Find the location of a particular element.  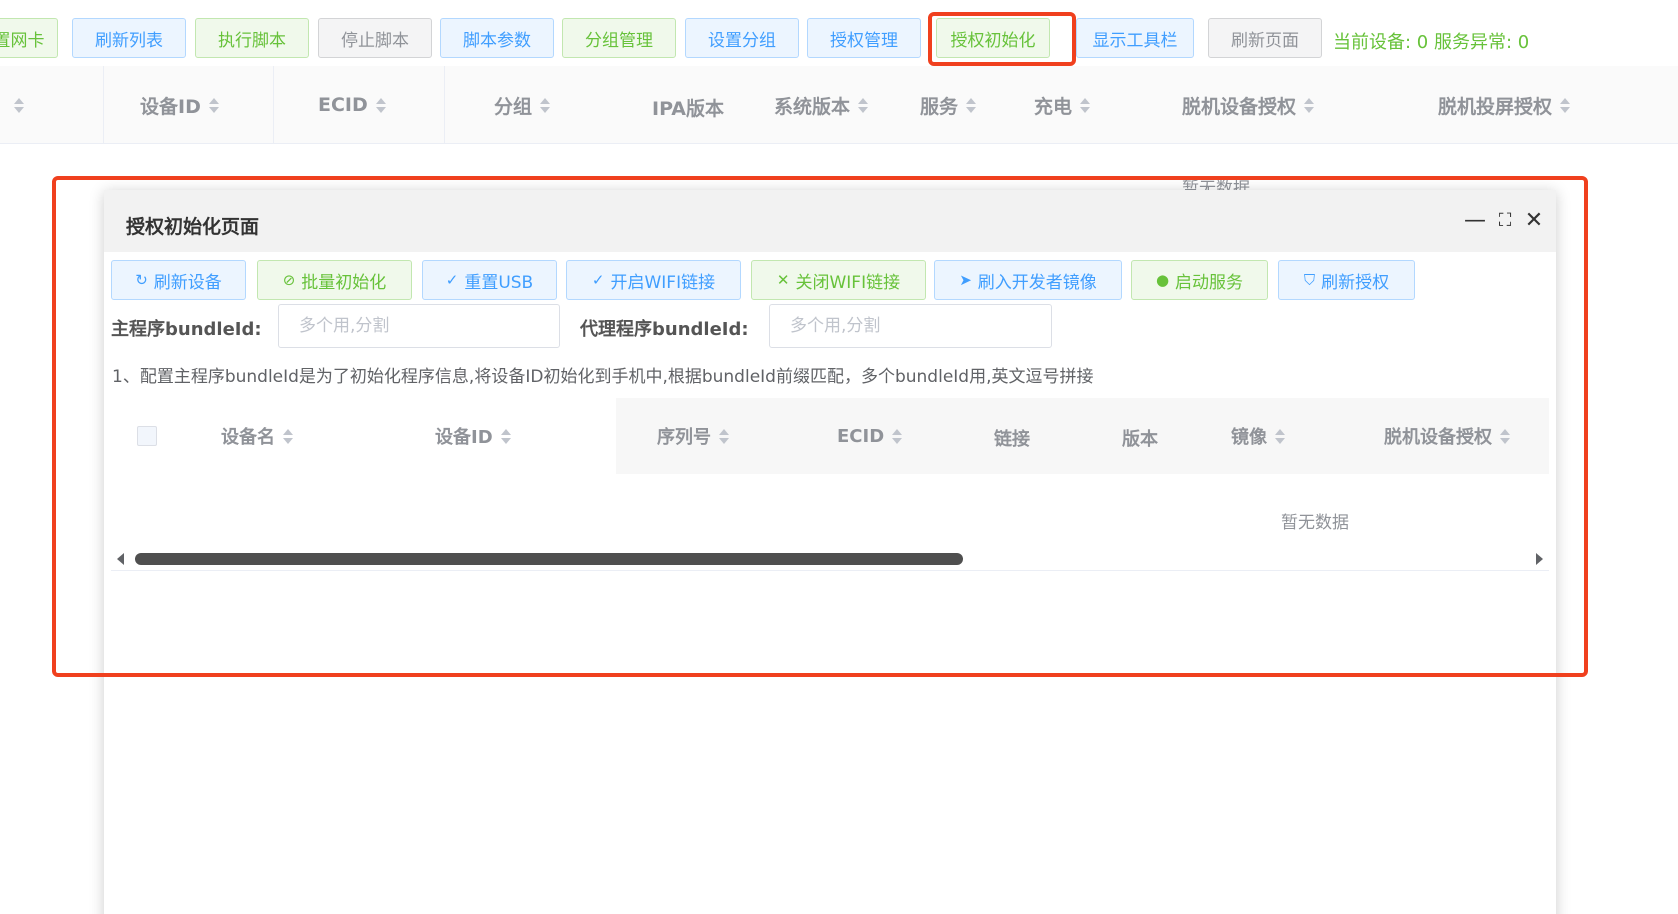

col-label: 脱机投屏授权 is located at coordinates (1495, 106).